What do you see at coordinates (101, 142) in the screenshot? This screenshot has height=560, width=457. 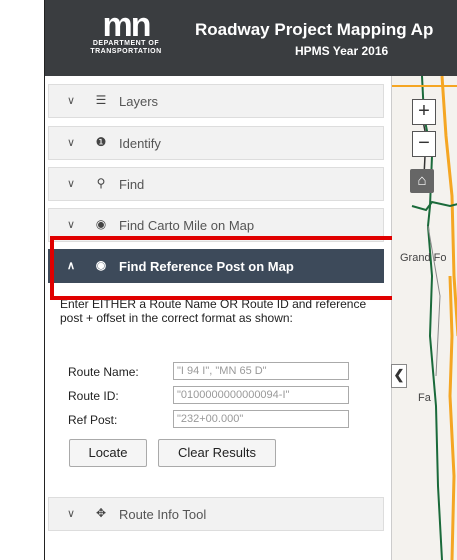 I see `info-icon: ❶` at bounding box center [101, 142].